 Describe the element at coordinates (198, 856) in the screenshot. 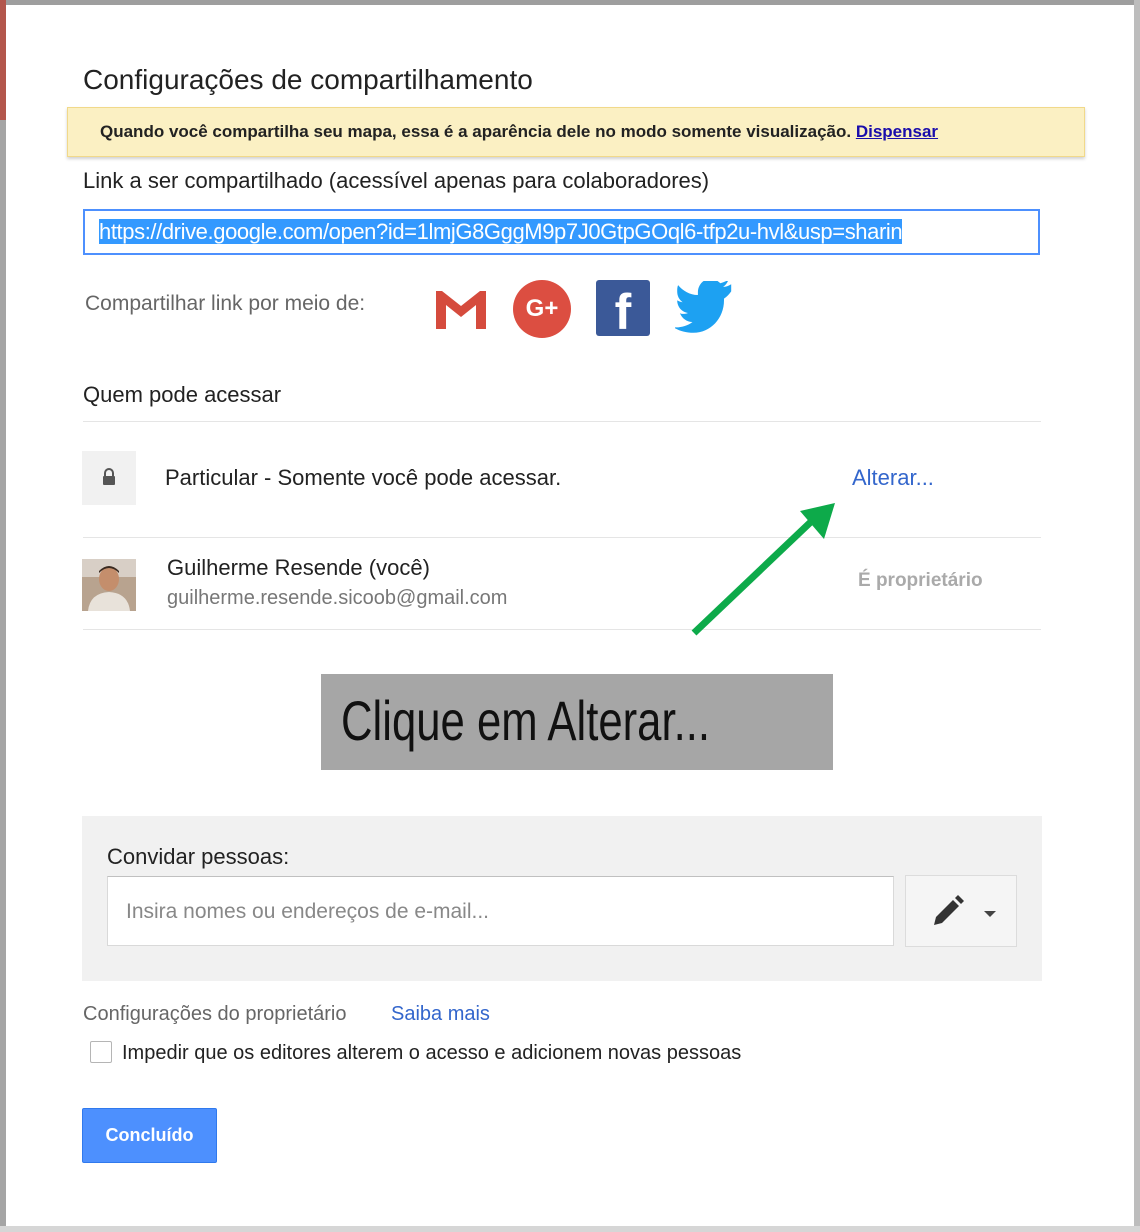

I see `invite-label: Convidar pessoas:` at that location.